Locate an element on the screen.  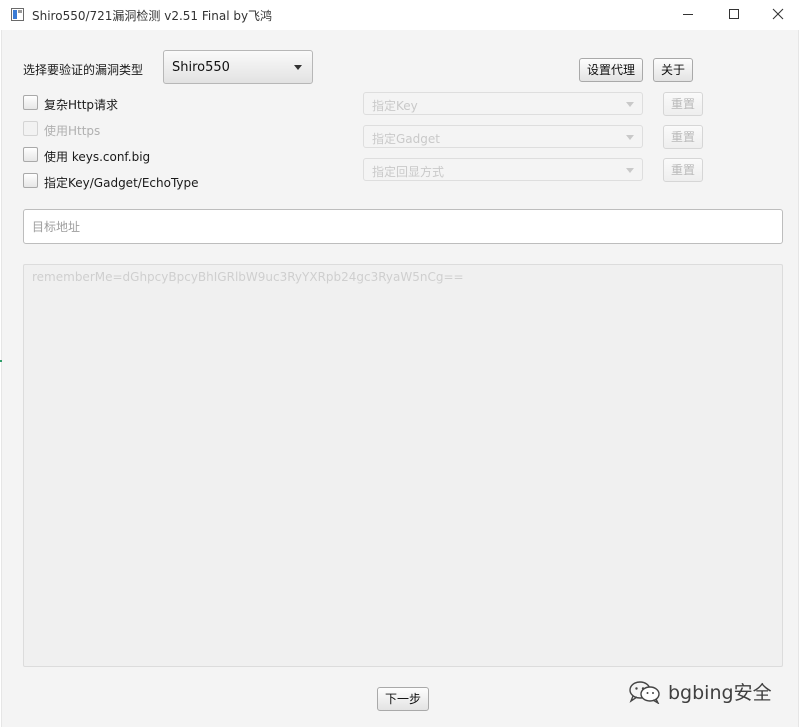
use-https-checkbox is located at coordinates (30, 128).